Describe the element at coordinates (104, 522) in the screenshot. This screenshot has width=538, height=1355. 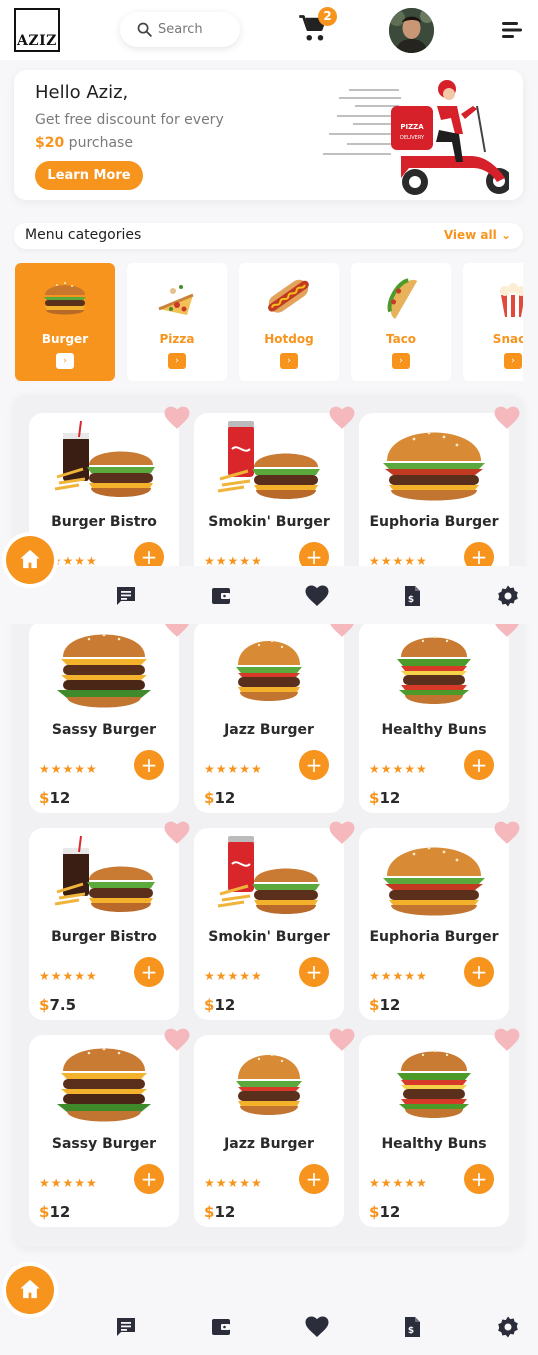
I see `product-name: Burger Bistro` at that location.